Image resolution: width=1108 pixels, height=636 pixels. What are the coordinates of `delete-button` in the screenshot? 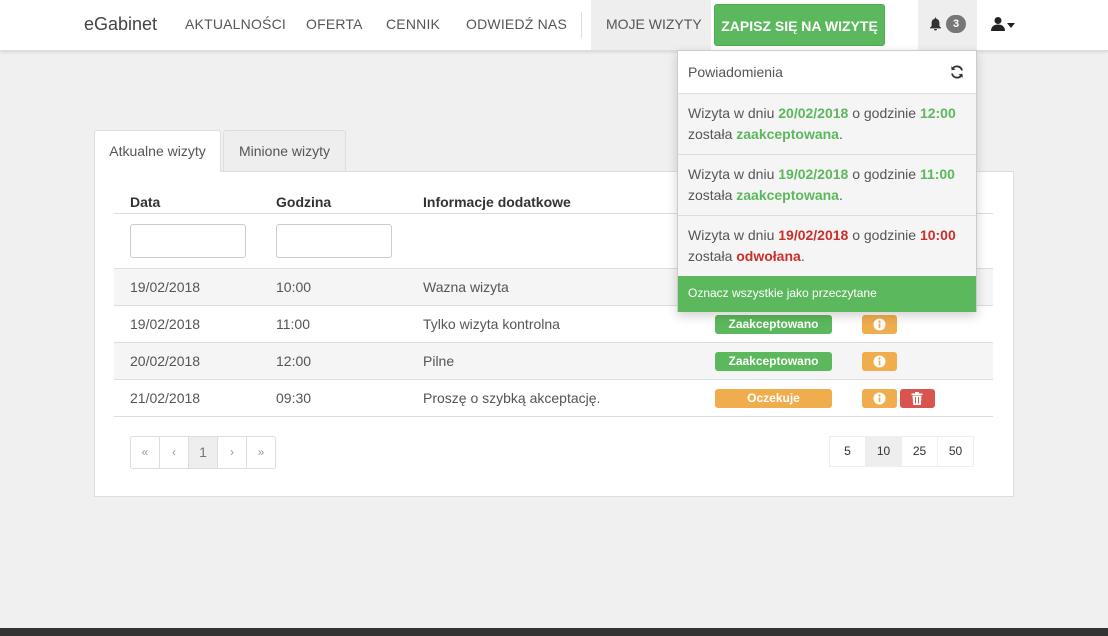 It's located at (917, 398).